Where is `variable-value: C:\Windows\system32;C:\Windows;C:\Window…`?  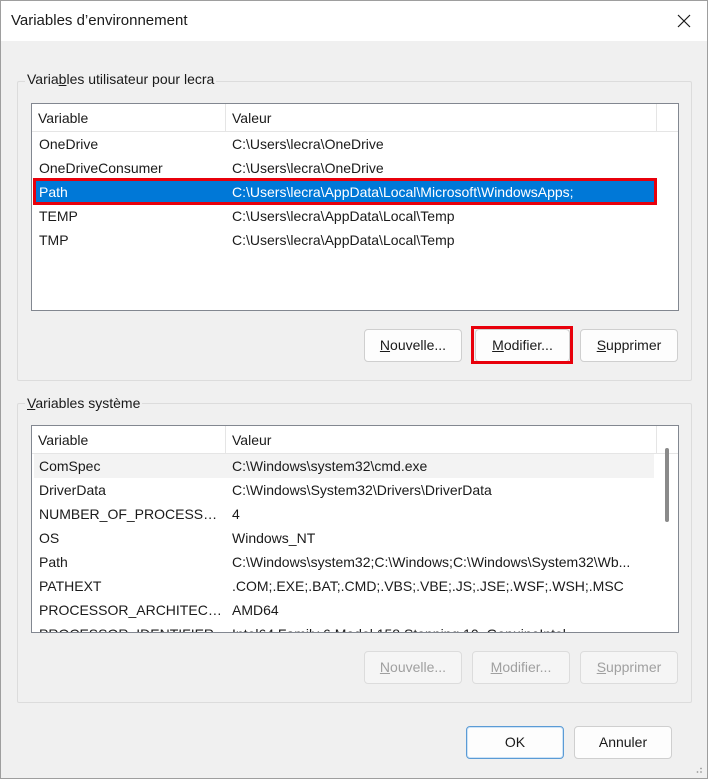
variable-value: C:\Windows\system32;C:\Windows;C:\Window… is located at coordinates (431, 562).